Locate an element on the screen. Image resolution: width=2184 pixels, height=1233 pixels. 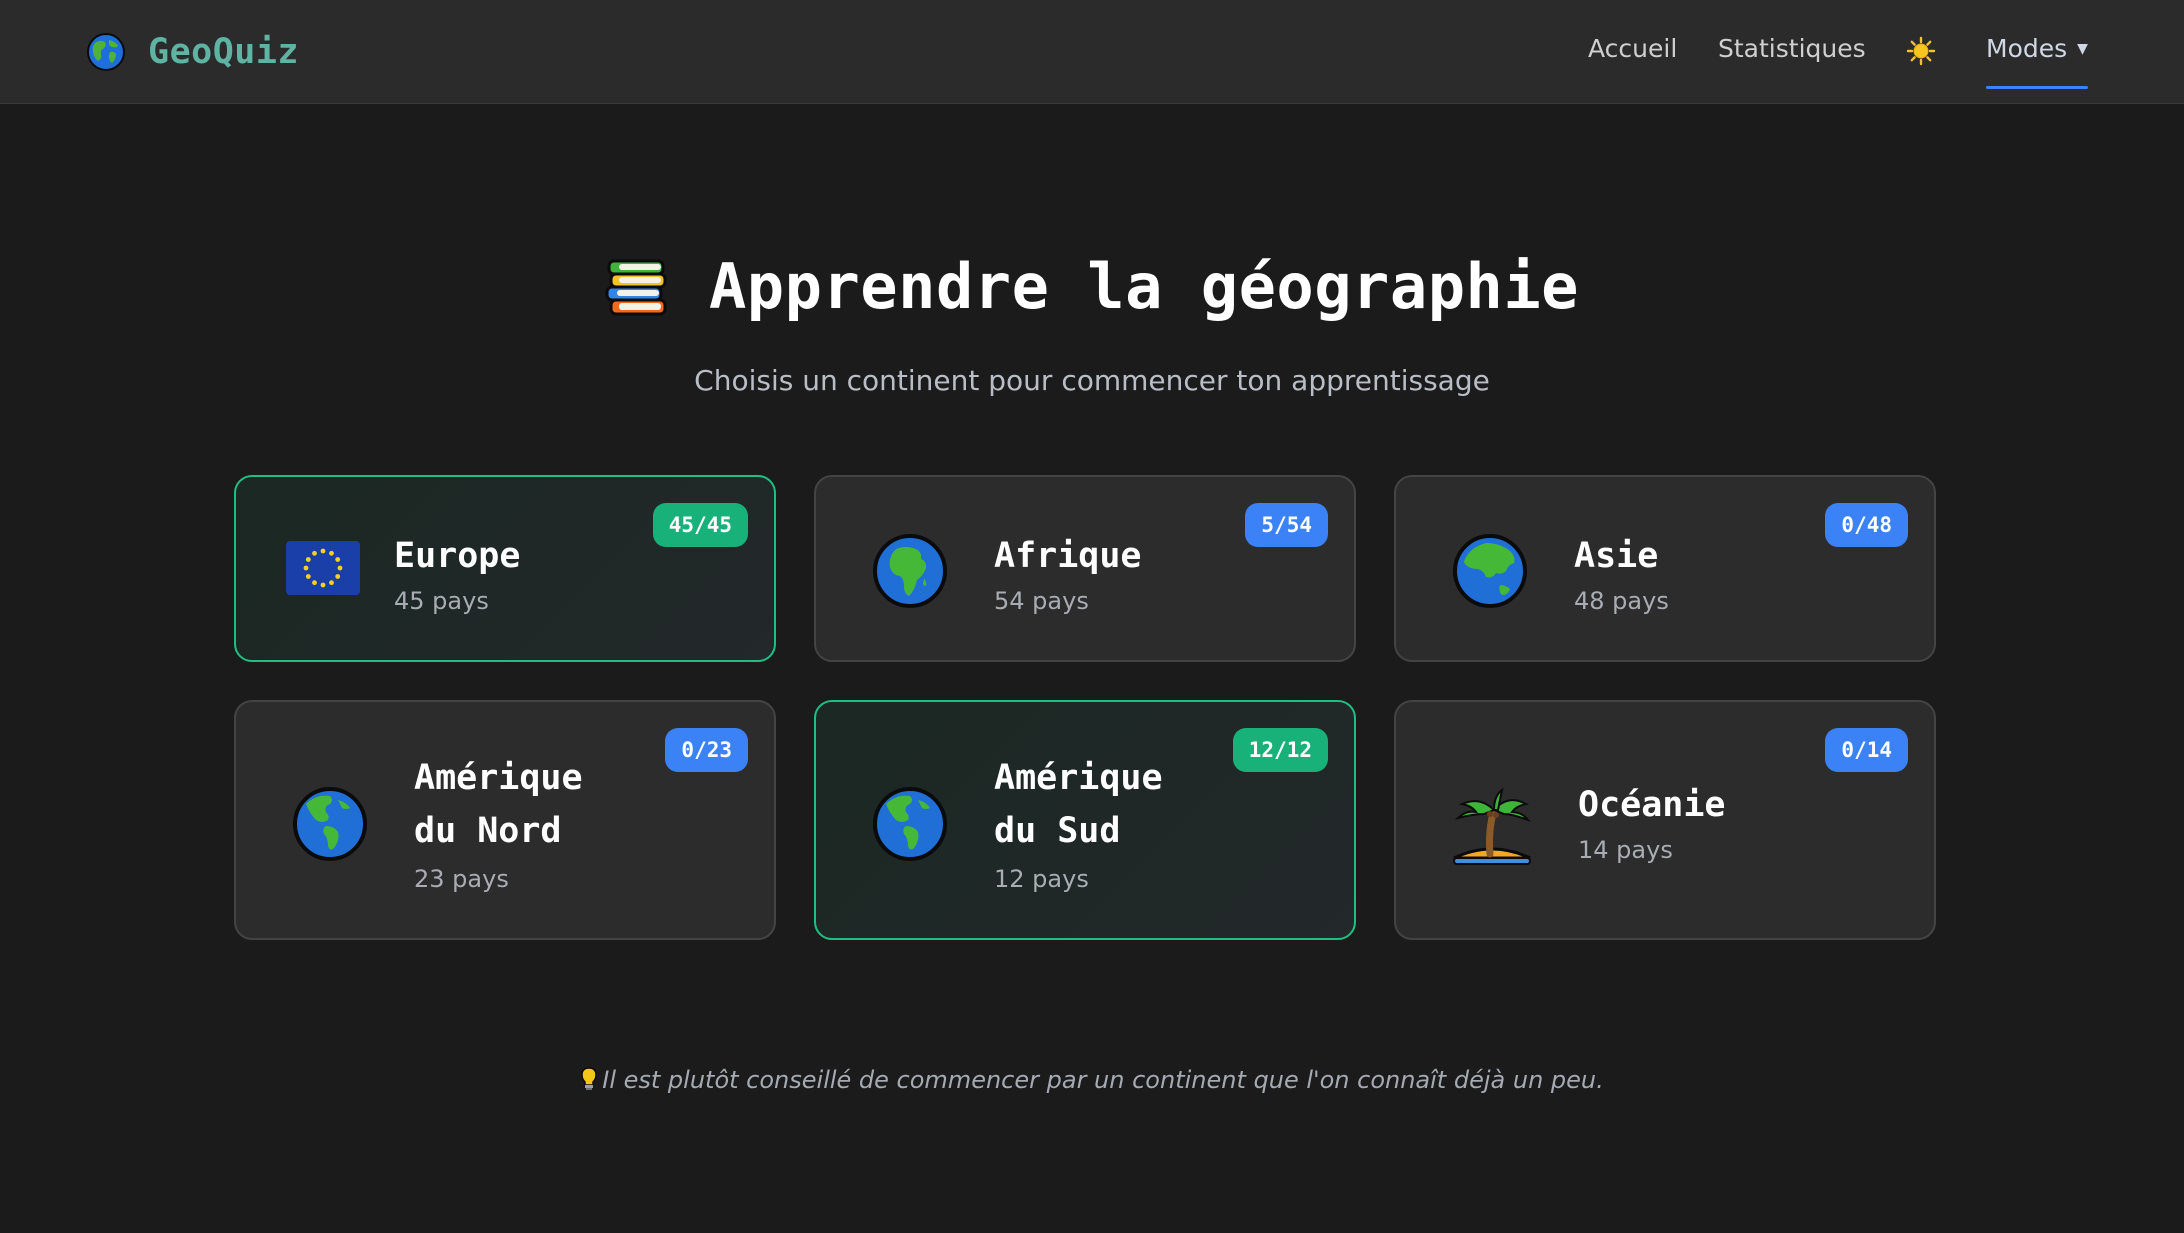
continent-name-line2: du Sud is located at coordinates (1057, 831).